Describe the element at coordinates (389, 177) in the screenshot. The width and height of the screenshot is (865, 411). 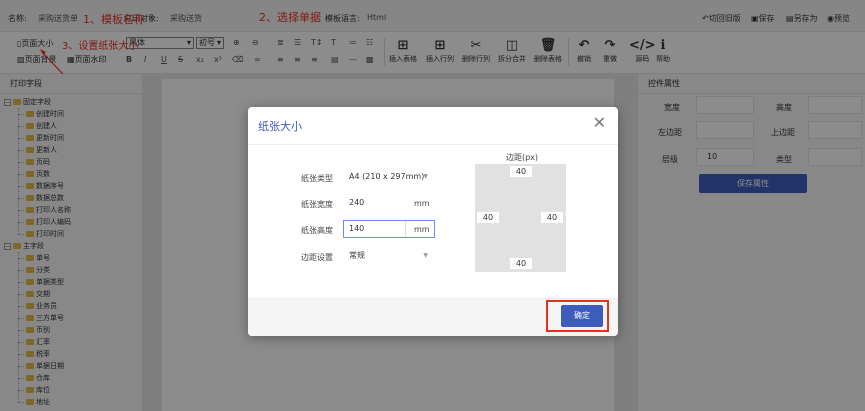
I see `paper-type-select: A4 (210 x 297mm) ▼` at that location.